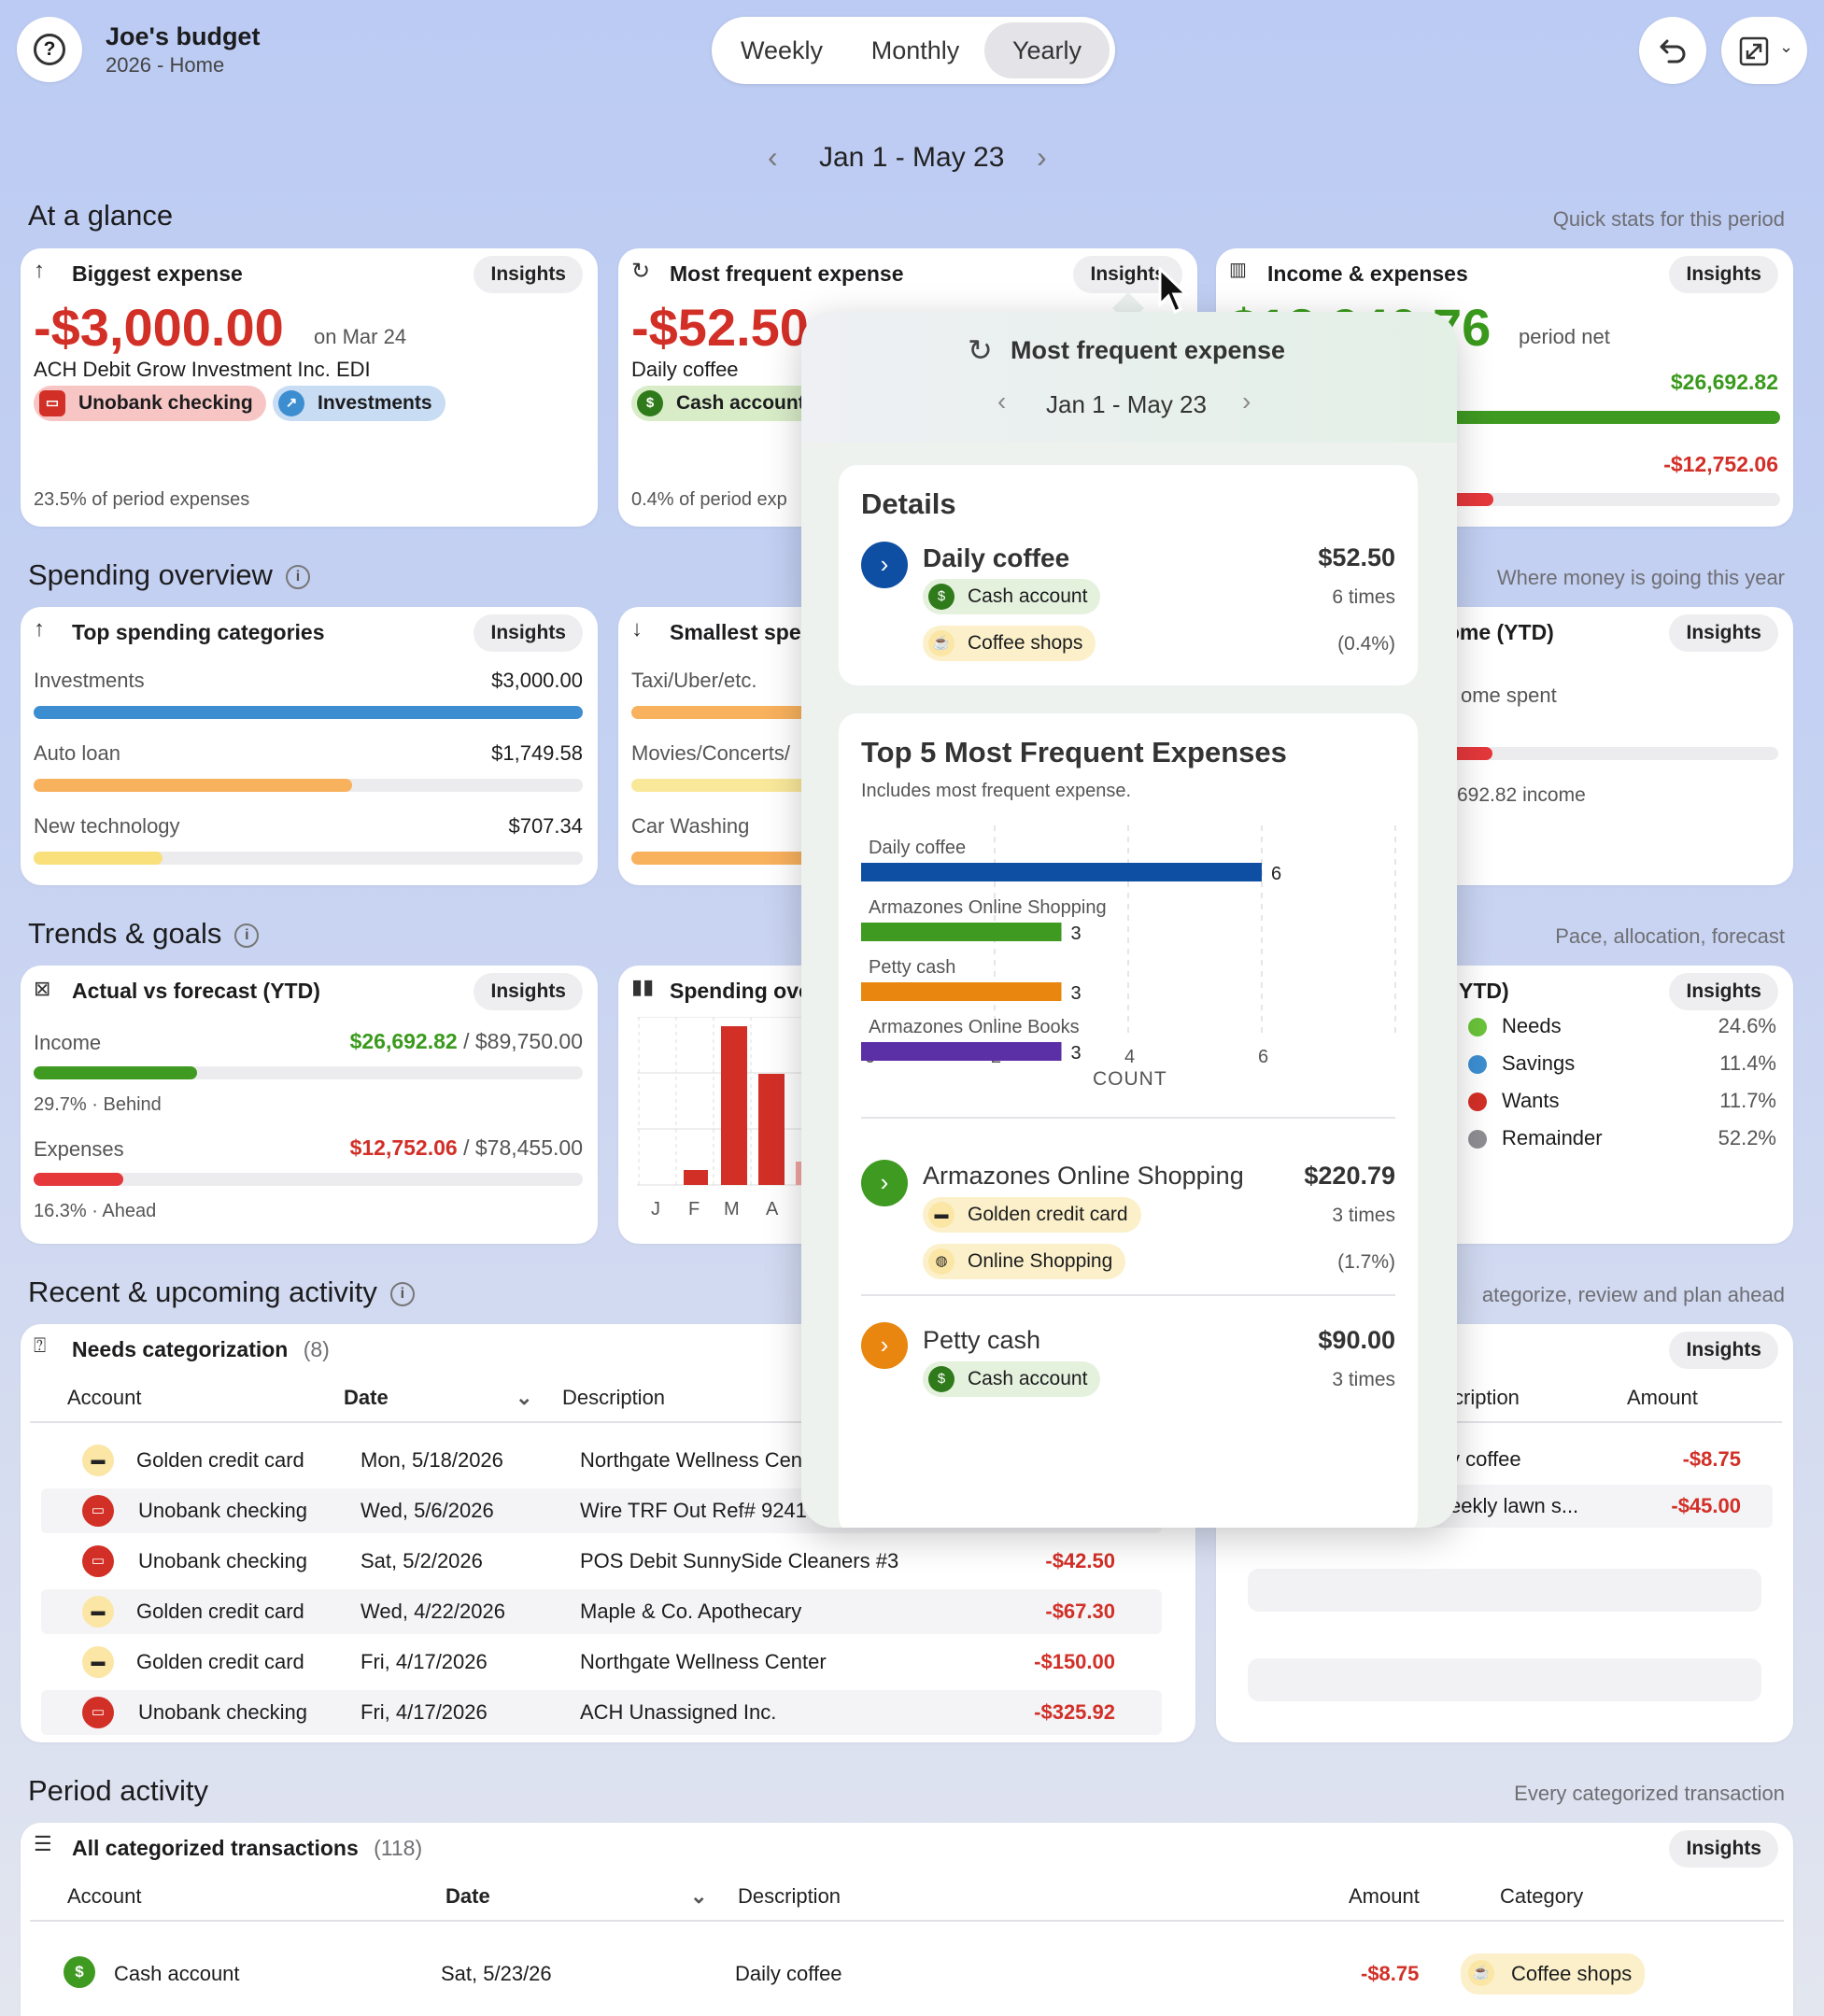 This screenshot has width=1824, height=2016. Describe the element at coordinates (433, 1611) in the screenshot. I see `row-date: Wed, 4/22/2026` at that location.